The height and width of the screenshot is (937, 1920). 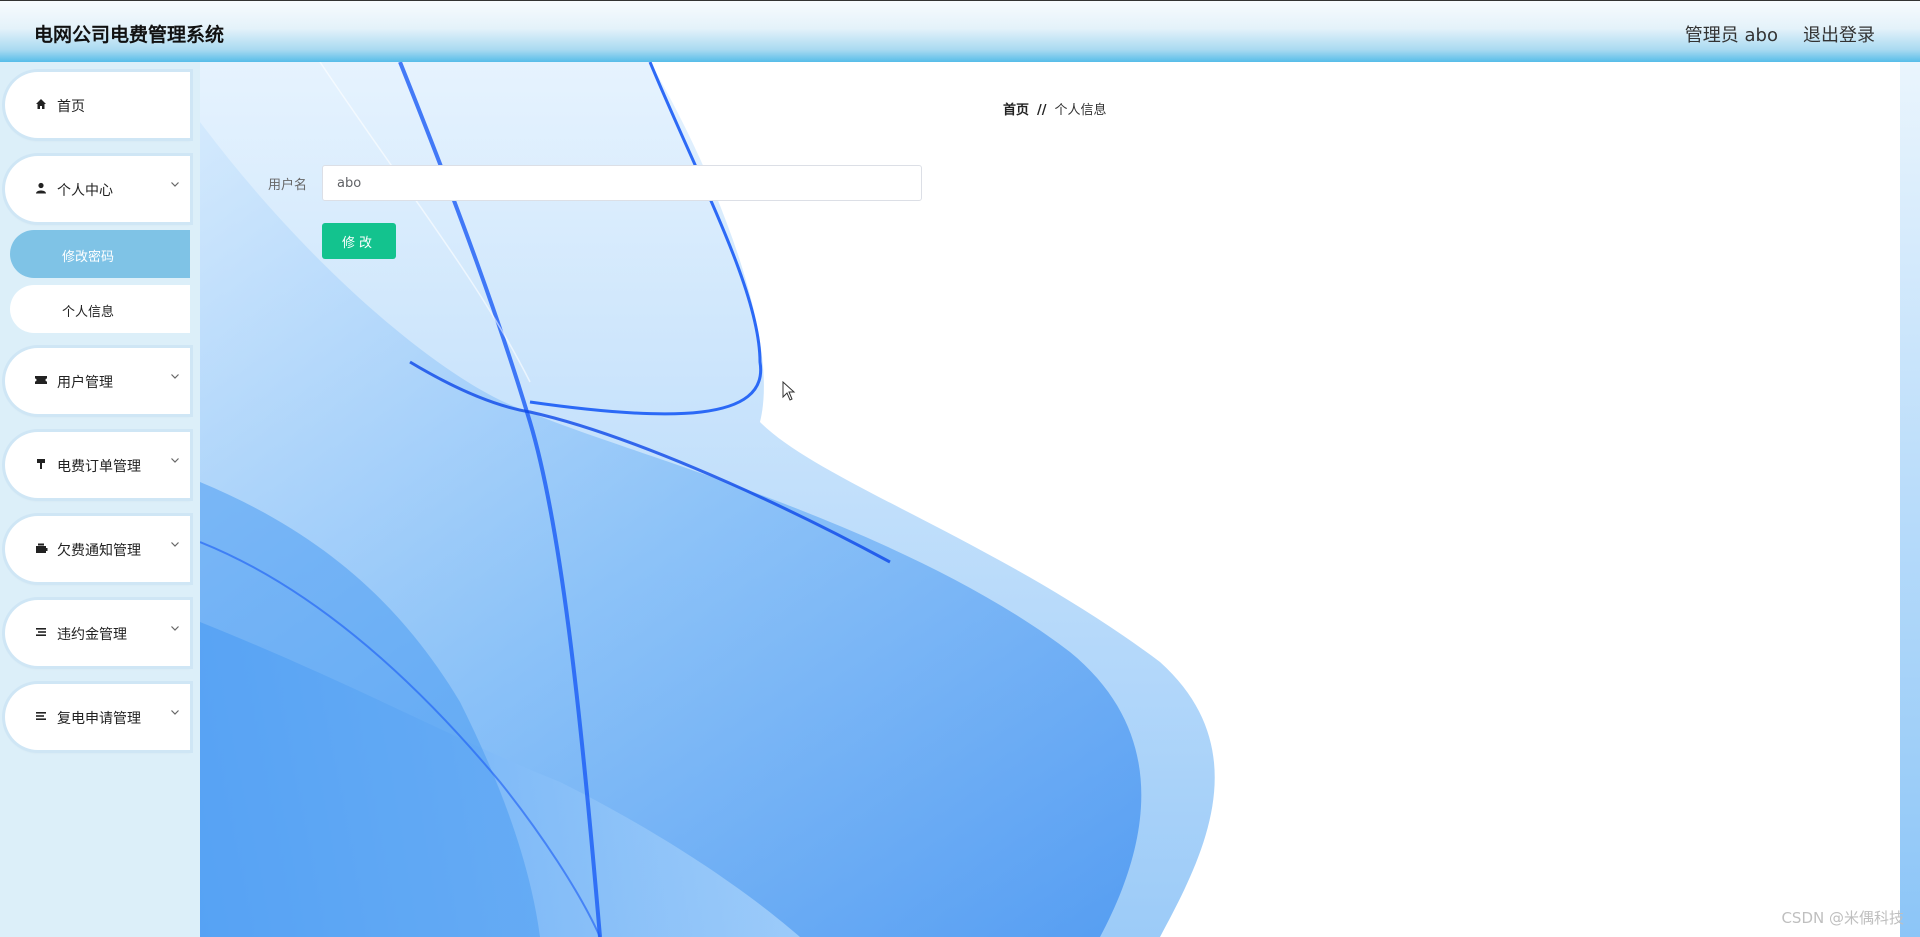 What do you see at coordinates (1016, 110) in the screenshot?
I see `breadcrumb-home: 首页` at bounding box center [1016, 110].